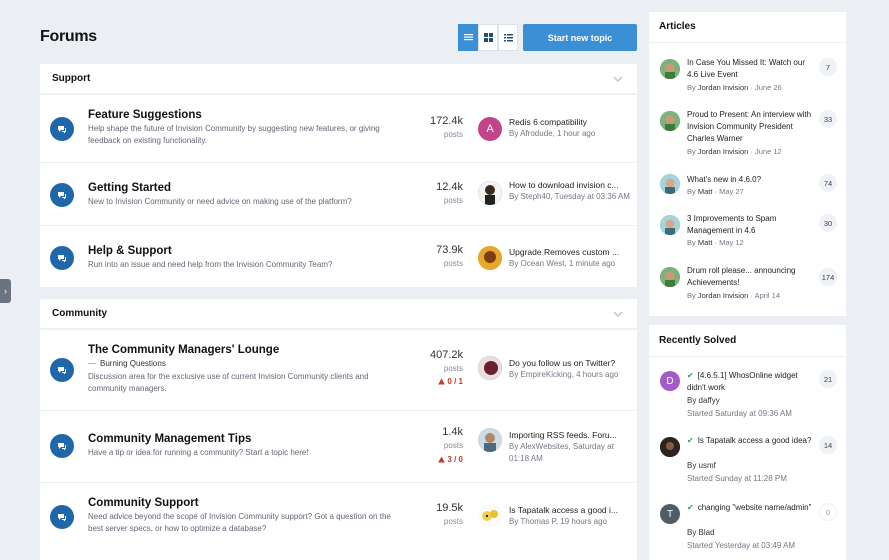 The height and width of the screenshot is (560, 889). Describe the element at coordinates (731, 191) in the screenshot. I see `article-date: May 27` at that location.